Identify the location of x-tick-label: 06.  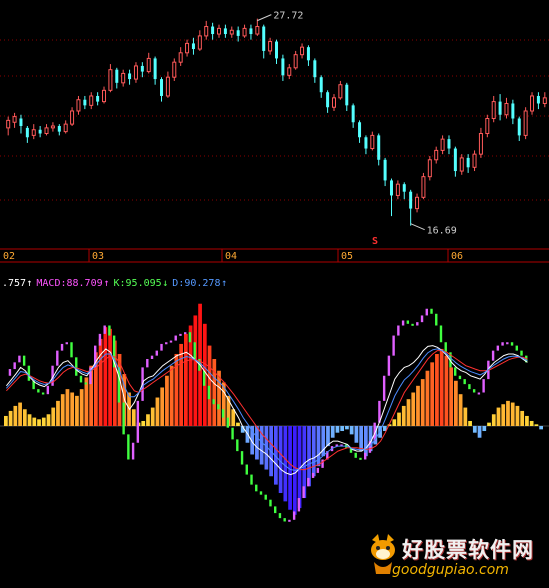
(457, 256).